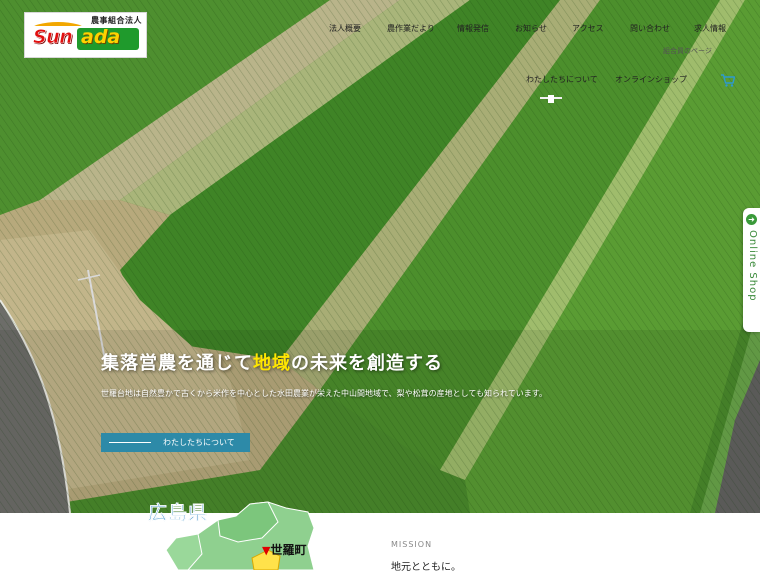 The width and height of the screenshot is (760, 573). What do you see at coordinates (288, 550) in the screenshot?
I see `town-name: 世羅町` at bounding box center [288, 550].